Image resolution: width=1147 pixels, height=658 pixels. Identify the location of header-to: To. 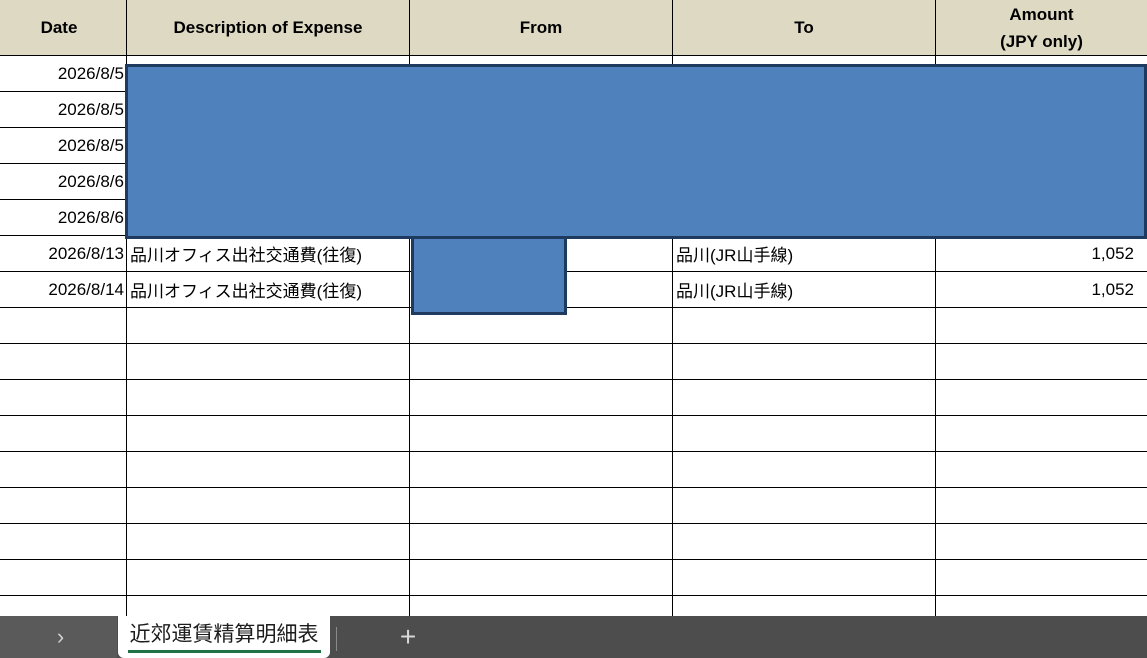
(804, 28).